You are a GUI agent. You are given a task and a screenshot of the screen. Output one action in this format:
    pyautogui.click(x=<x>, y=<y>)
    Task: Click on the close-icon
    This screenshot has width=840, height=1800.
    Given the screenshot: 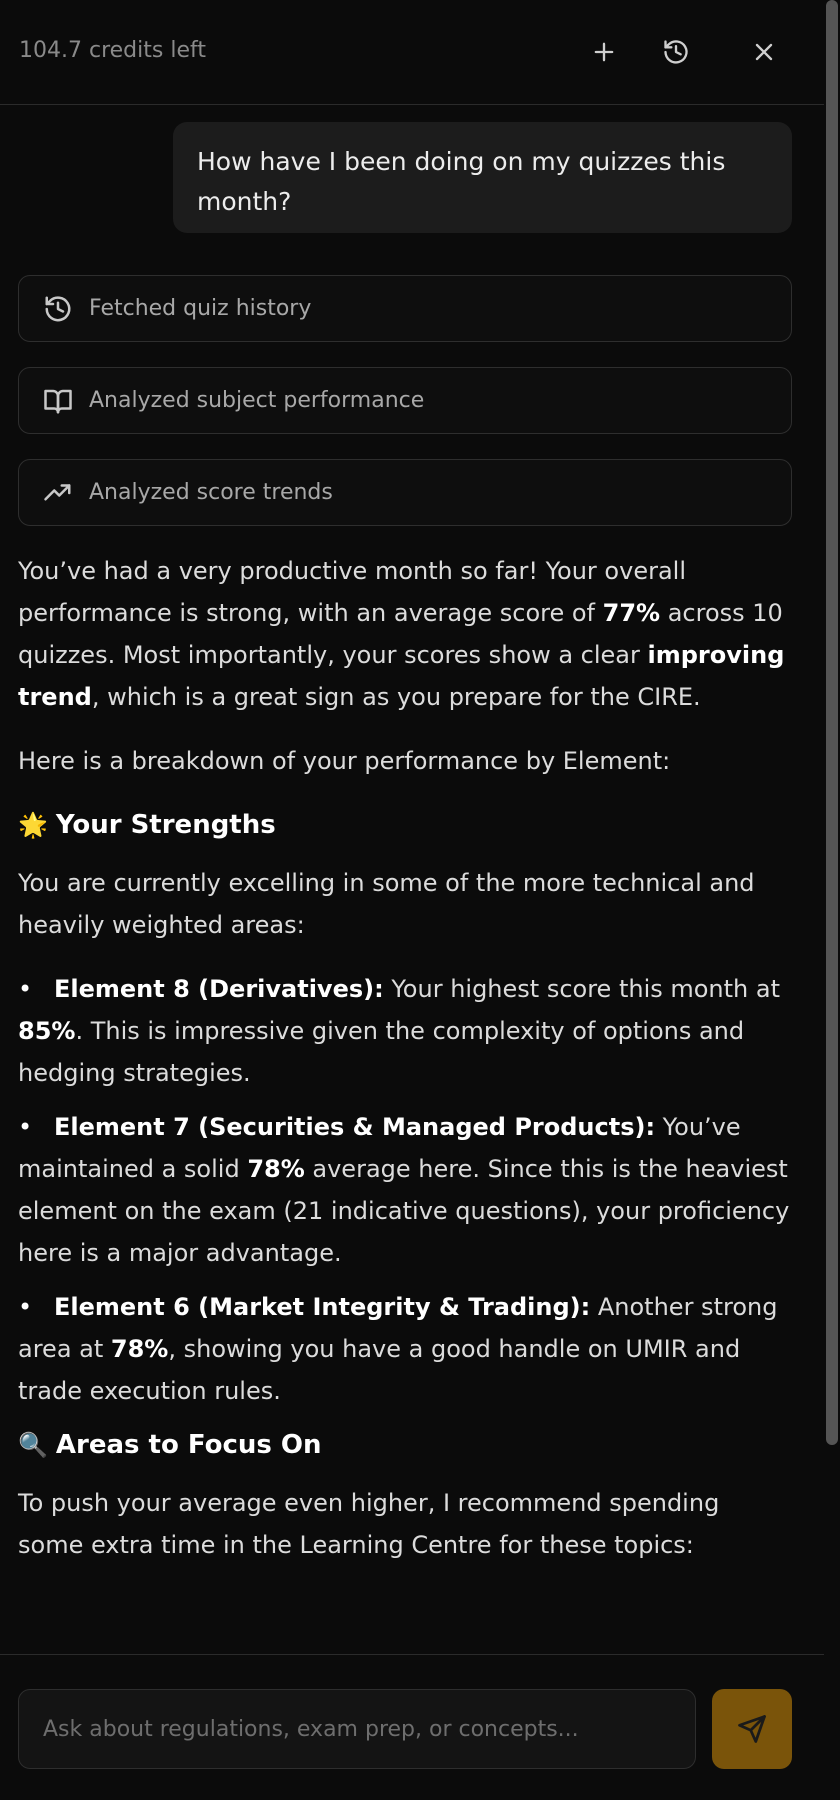 What is the action you would take?
    pyautogui.click(x=764, y=52)
    